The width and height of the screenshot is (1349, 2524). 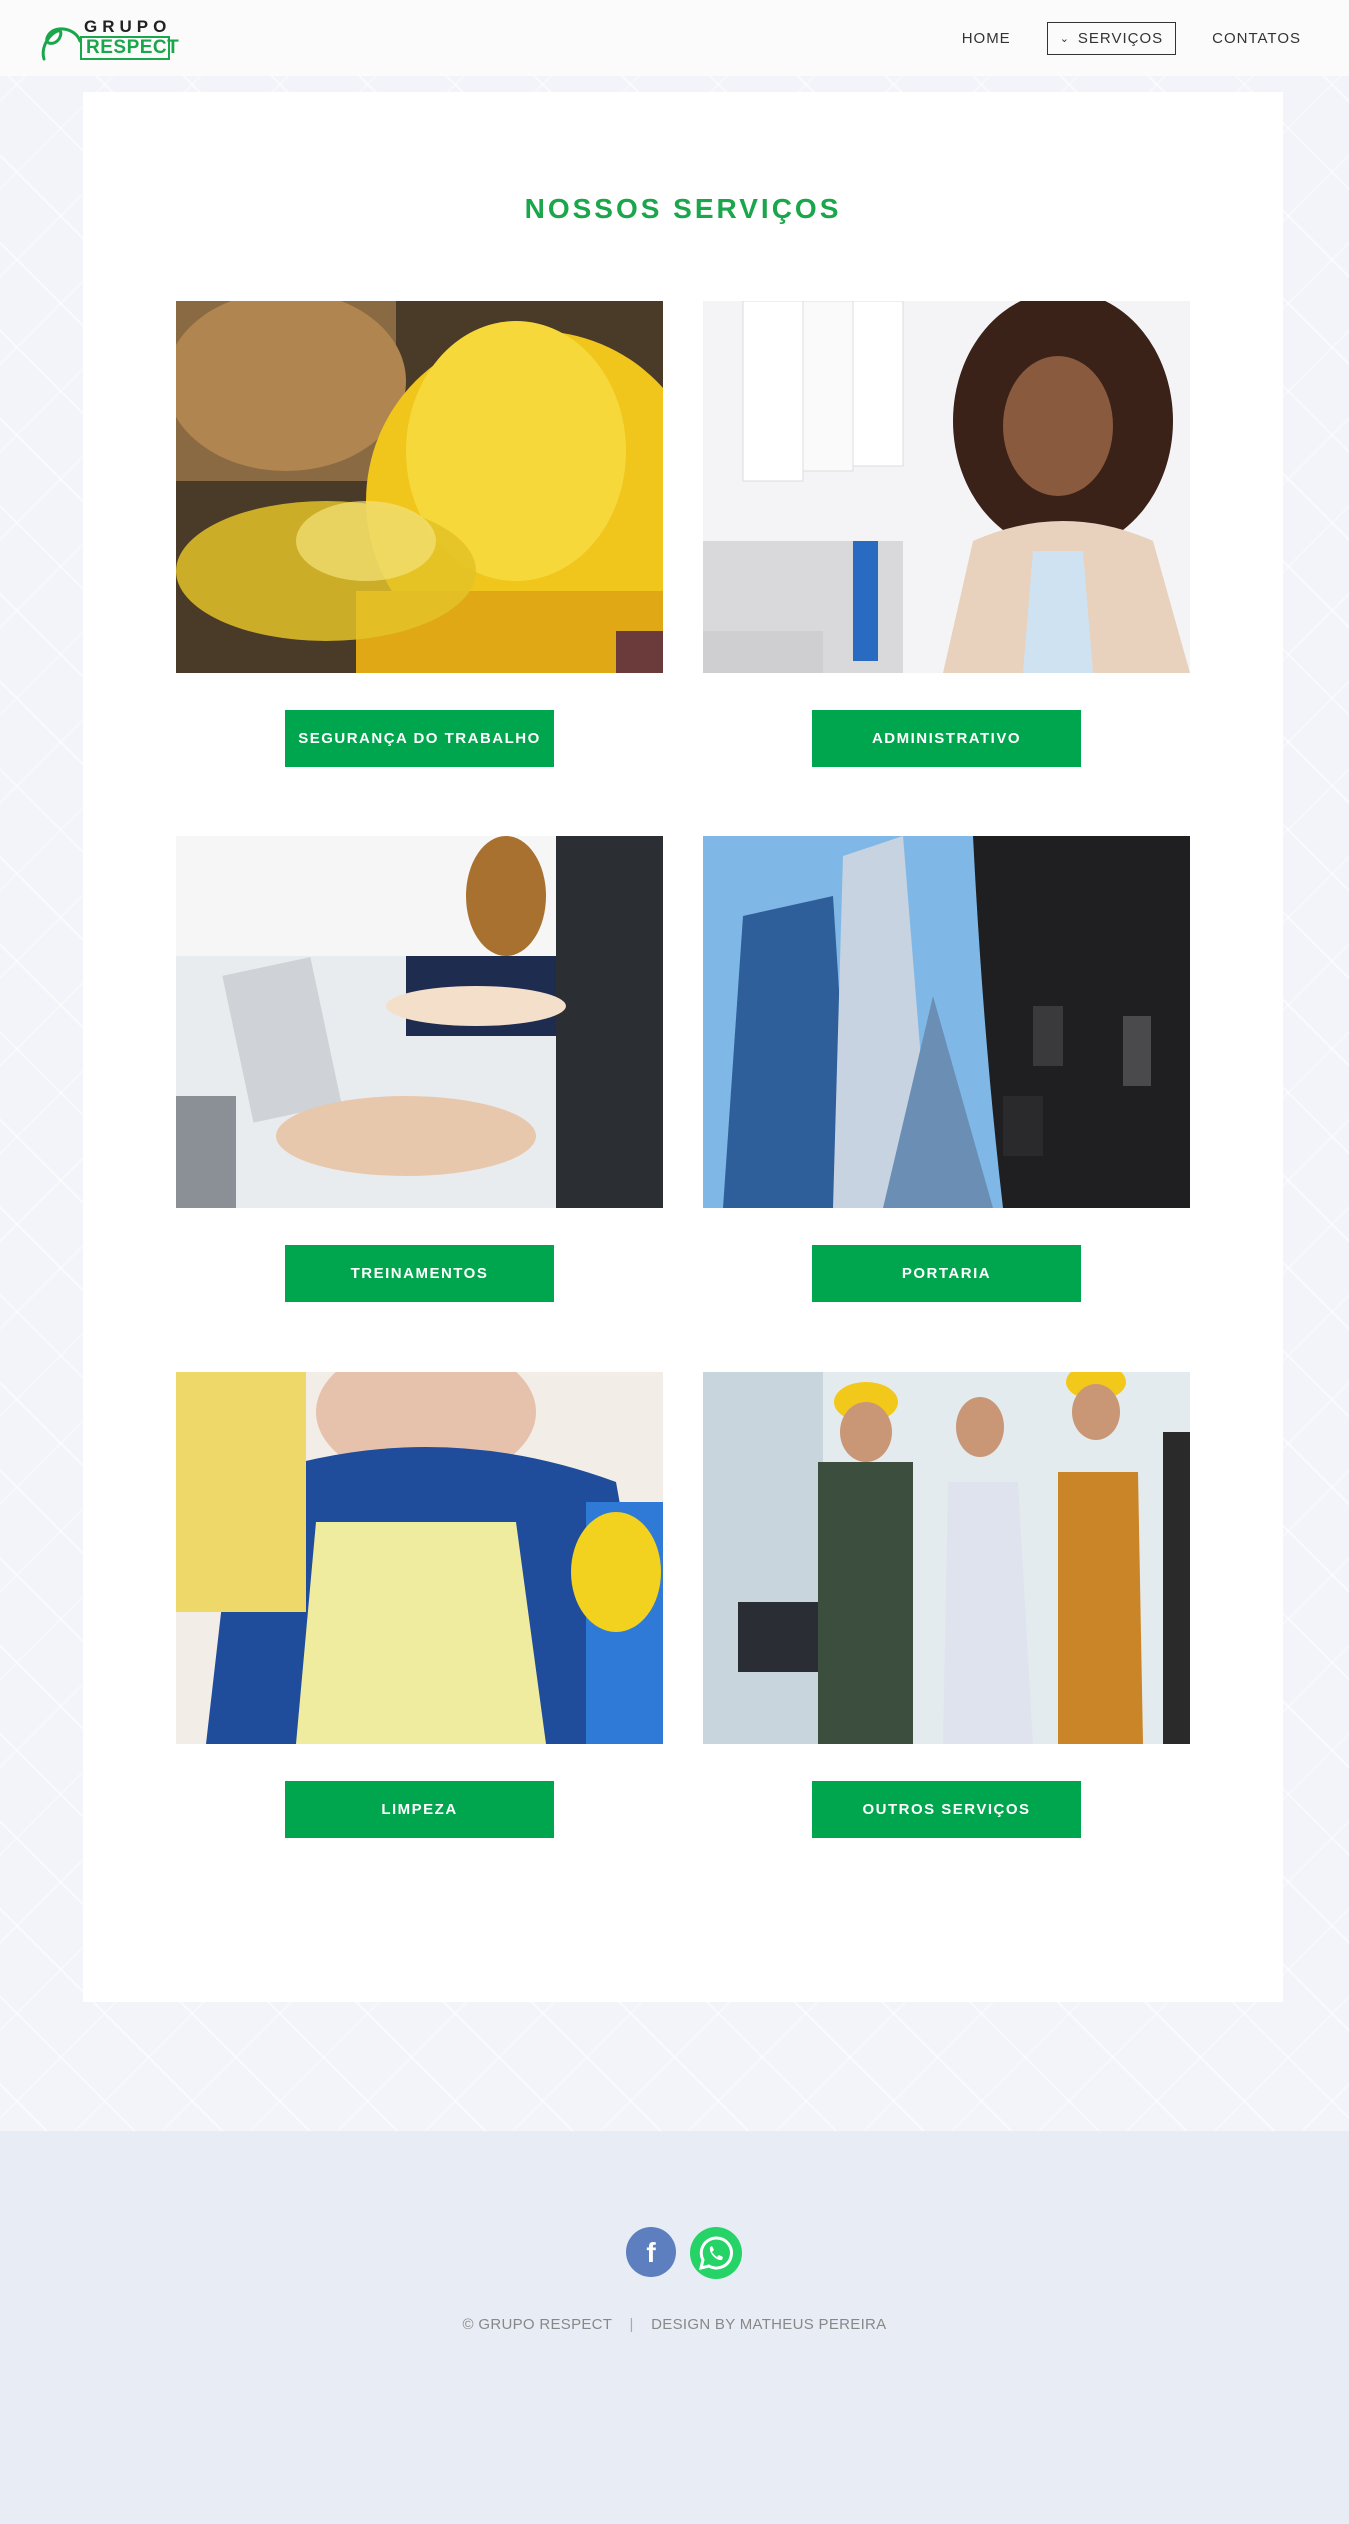 What do you see at coordinates (683, 208) in the screenshot?
I see `page-title: NOSSOS SERVIÇOS` at bounding box center [683, 208].